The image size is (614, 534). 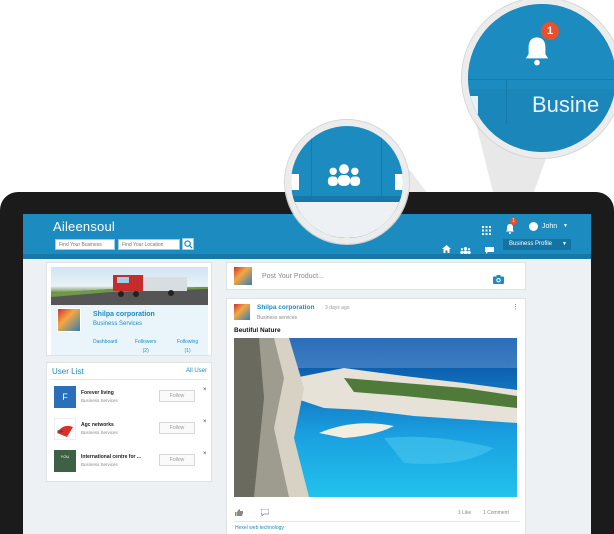 I want to click on company-logo: YOU, so click(x=65, y=461).